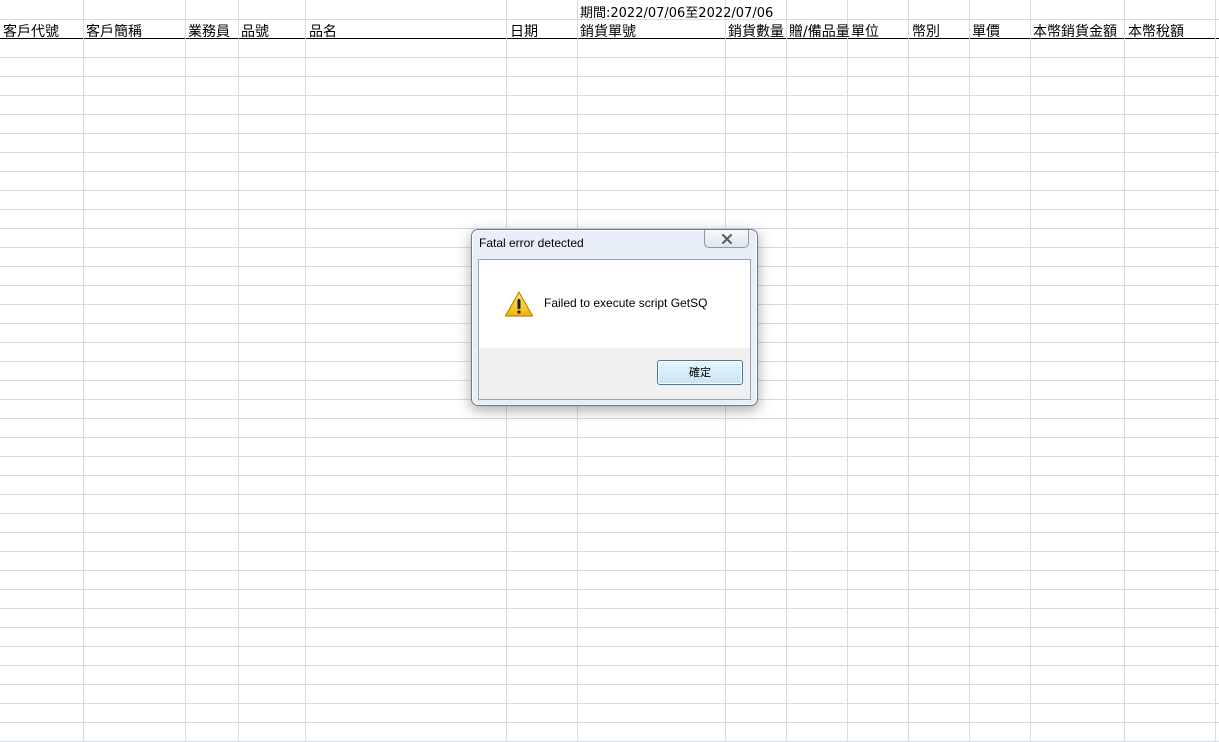 The height and width of the screenshot is (742, 1219). I want to click on header-unit-price: 單價, so click(986, 31).